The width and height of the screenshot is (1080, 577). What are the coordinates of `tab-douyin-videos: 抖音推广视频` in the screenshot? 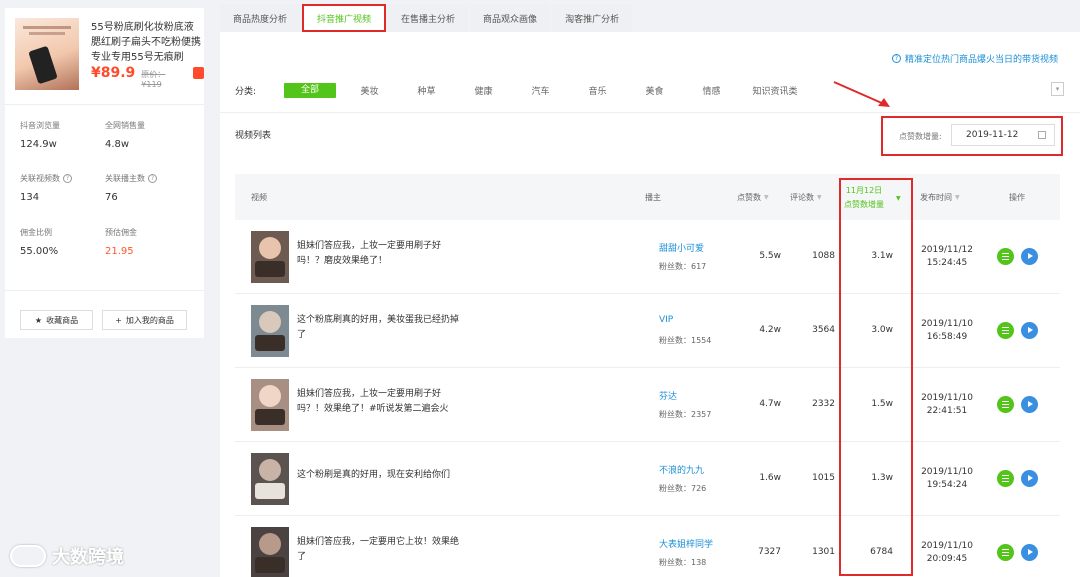 It's located at (344, 18).